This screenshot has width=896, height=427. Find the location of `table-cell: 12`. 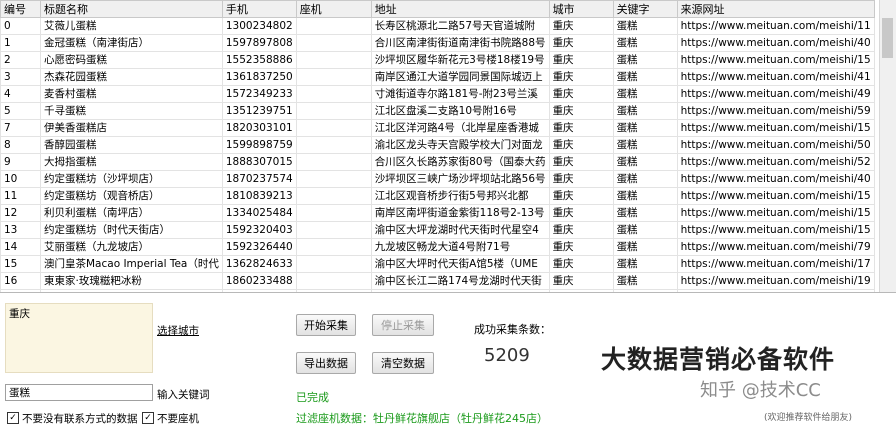

table-cell: 12 is located at coordinates (20, 213).